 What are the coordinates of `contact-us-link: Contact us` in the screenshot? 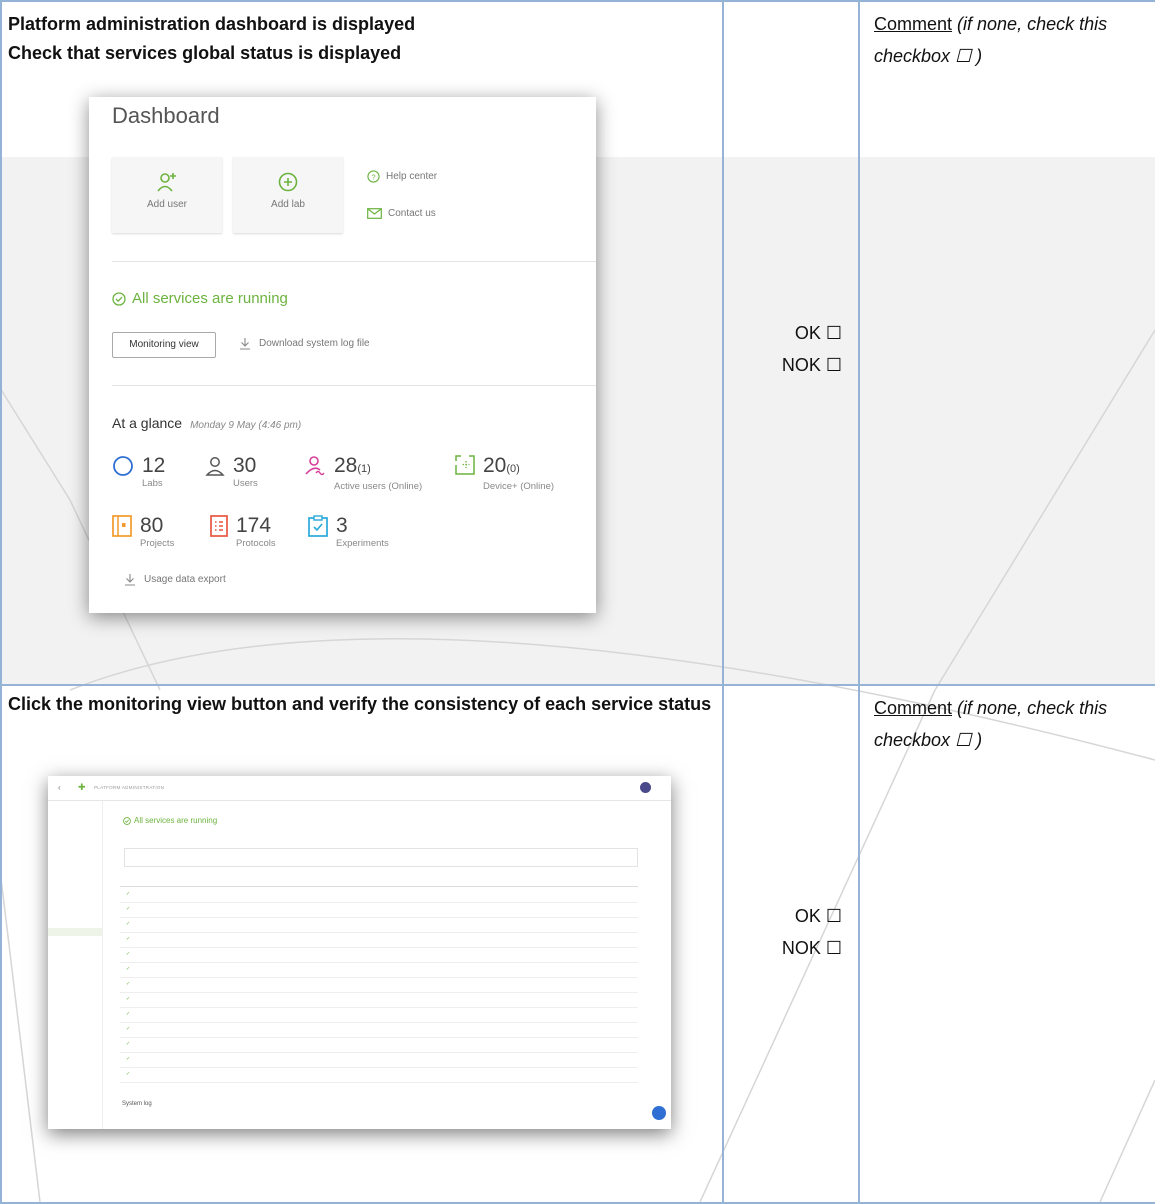 It's located at (401, 213).